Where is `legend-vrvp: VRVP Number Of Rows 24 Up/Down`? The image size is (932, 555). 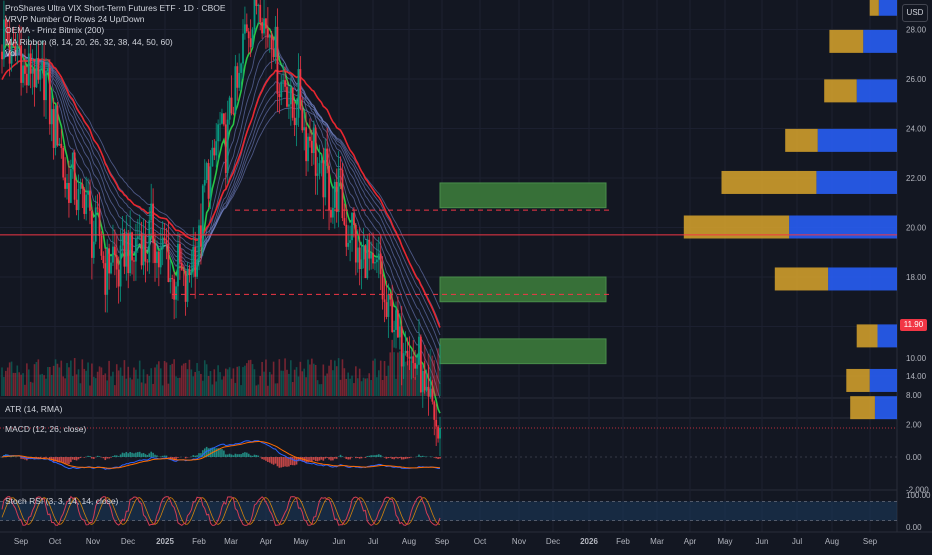
legend-vrvp: VRVP Number Of Rows 24 Up/Down is located at coordinates (115, 19).